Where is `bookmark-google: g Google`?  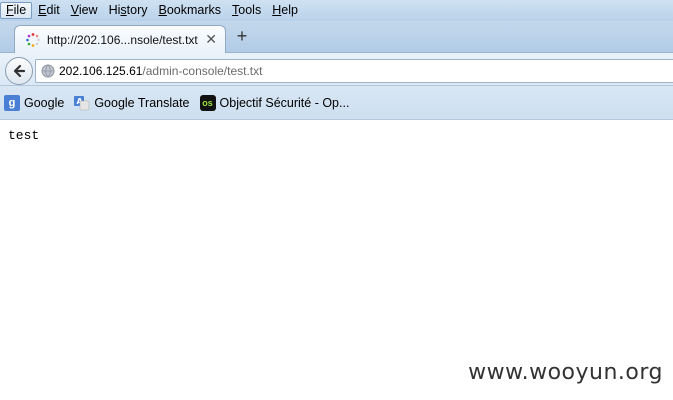 bookmark-google: g Google is located at coordinates (34, 102).